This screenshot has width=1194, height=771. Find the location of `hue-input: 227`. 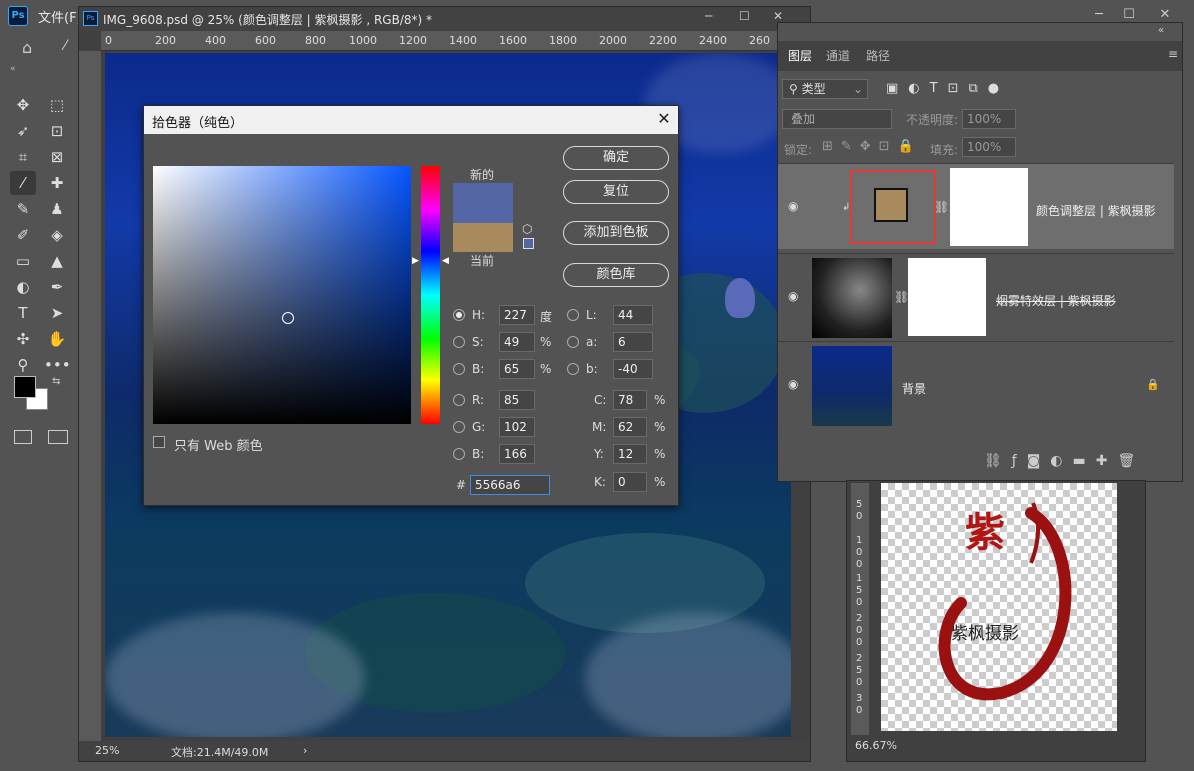

hue-input: 227 is located at coordinates (517, 315).